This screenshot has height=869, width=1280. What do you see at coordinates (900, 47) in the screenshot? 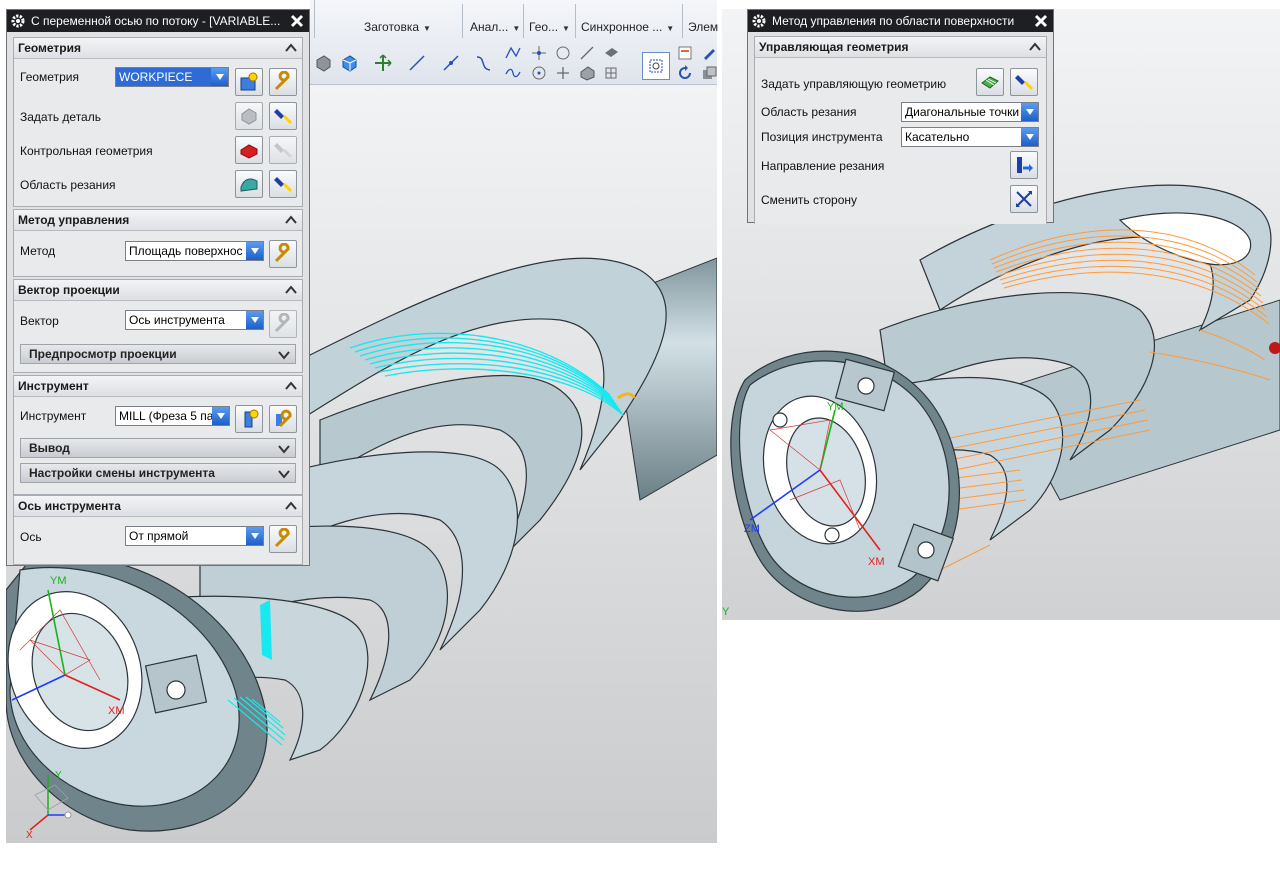
I see `section-header-drive-geometry: Управляющая геометрия` at bounding box center [900, 47].